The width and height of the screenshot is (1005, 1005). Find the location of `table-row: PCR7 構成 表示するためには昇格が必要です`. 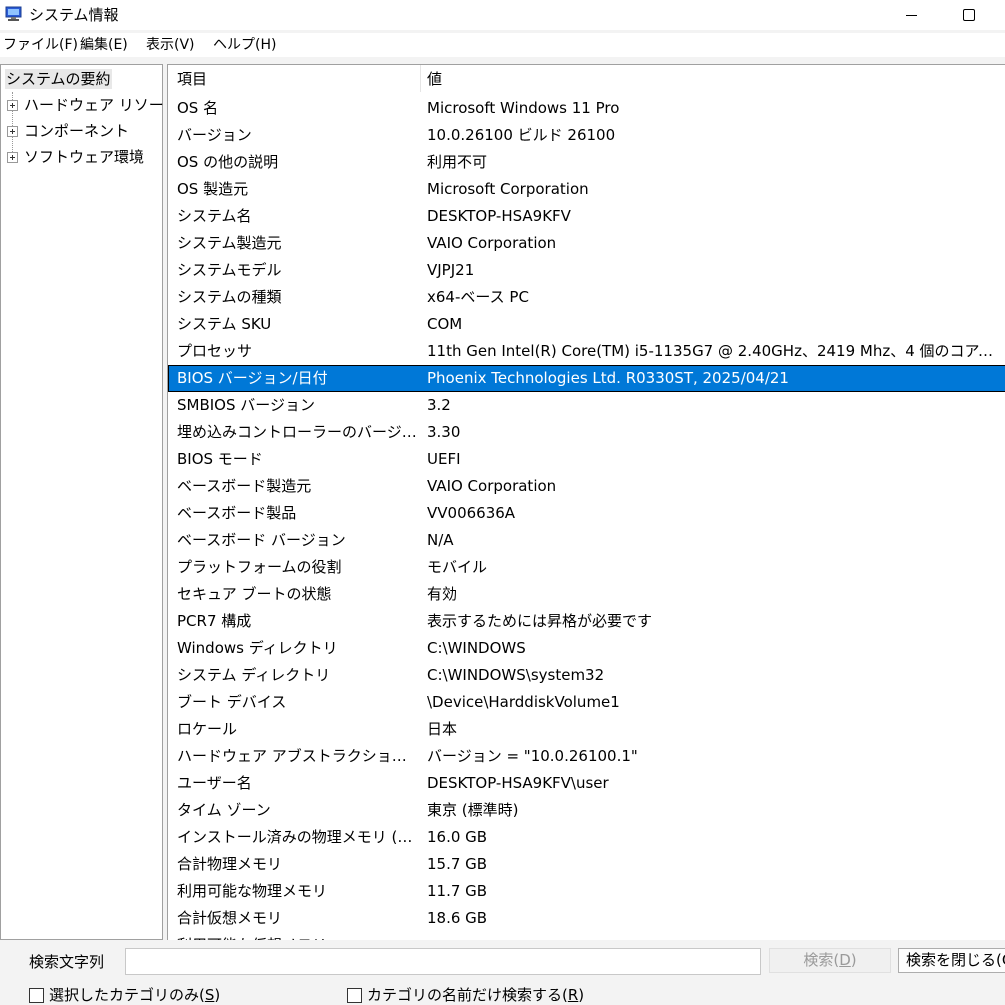

table-row: PCR7 構成 表示するためには昇格が必要です is located at coordinates (586, 621).